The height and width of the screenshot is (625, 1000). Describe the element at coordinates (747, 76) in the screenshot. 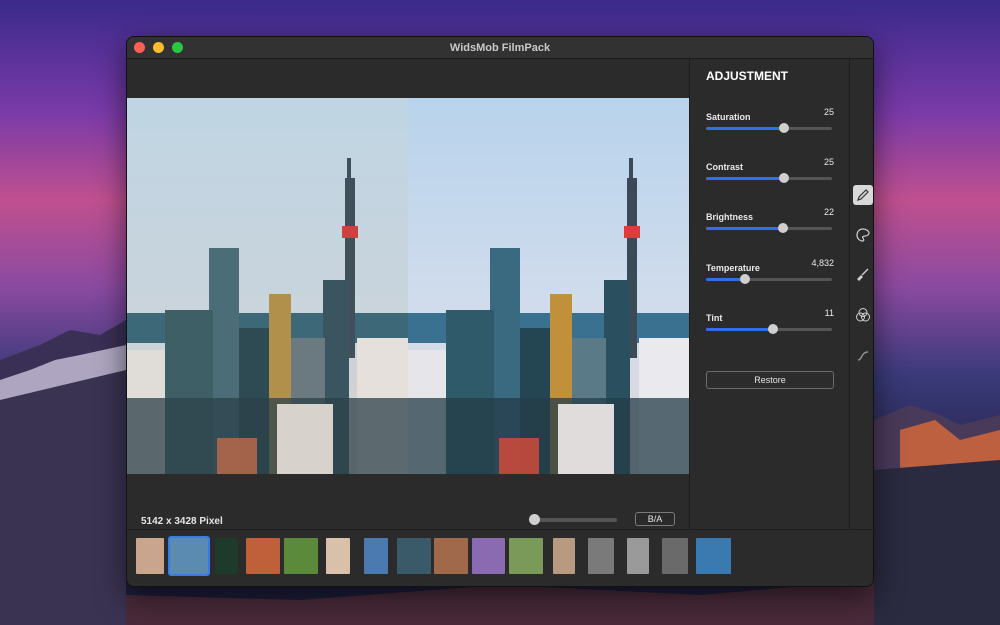

I see `panel-title: ADJUSTMENT` at that location.